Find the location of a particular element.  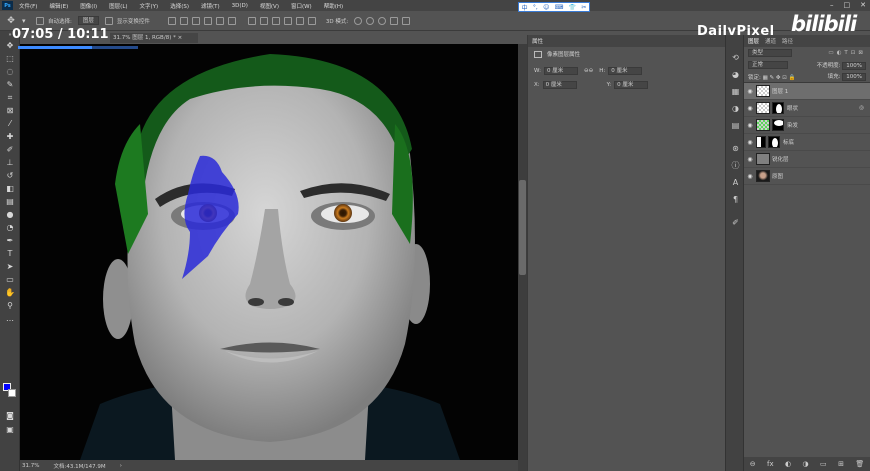

tool-preset-dropdown-icon: ▾ is located at coordinates (29, 21).